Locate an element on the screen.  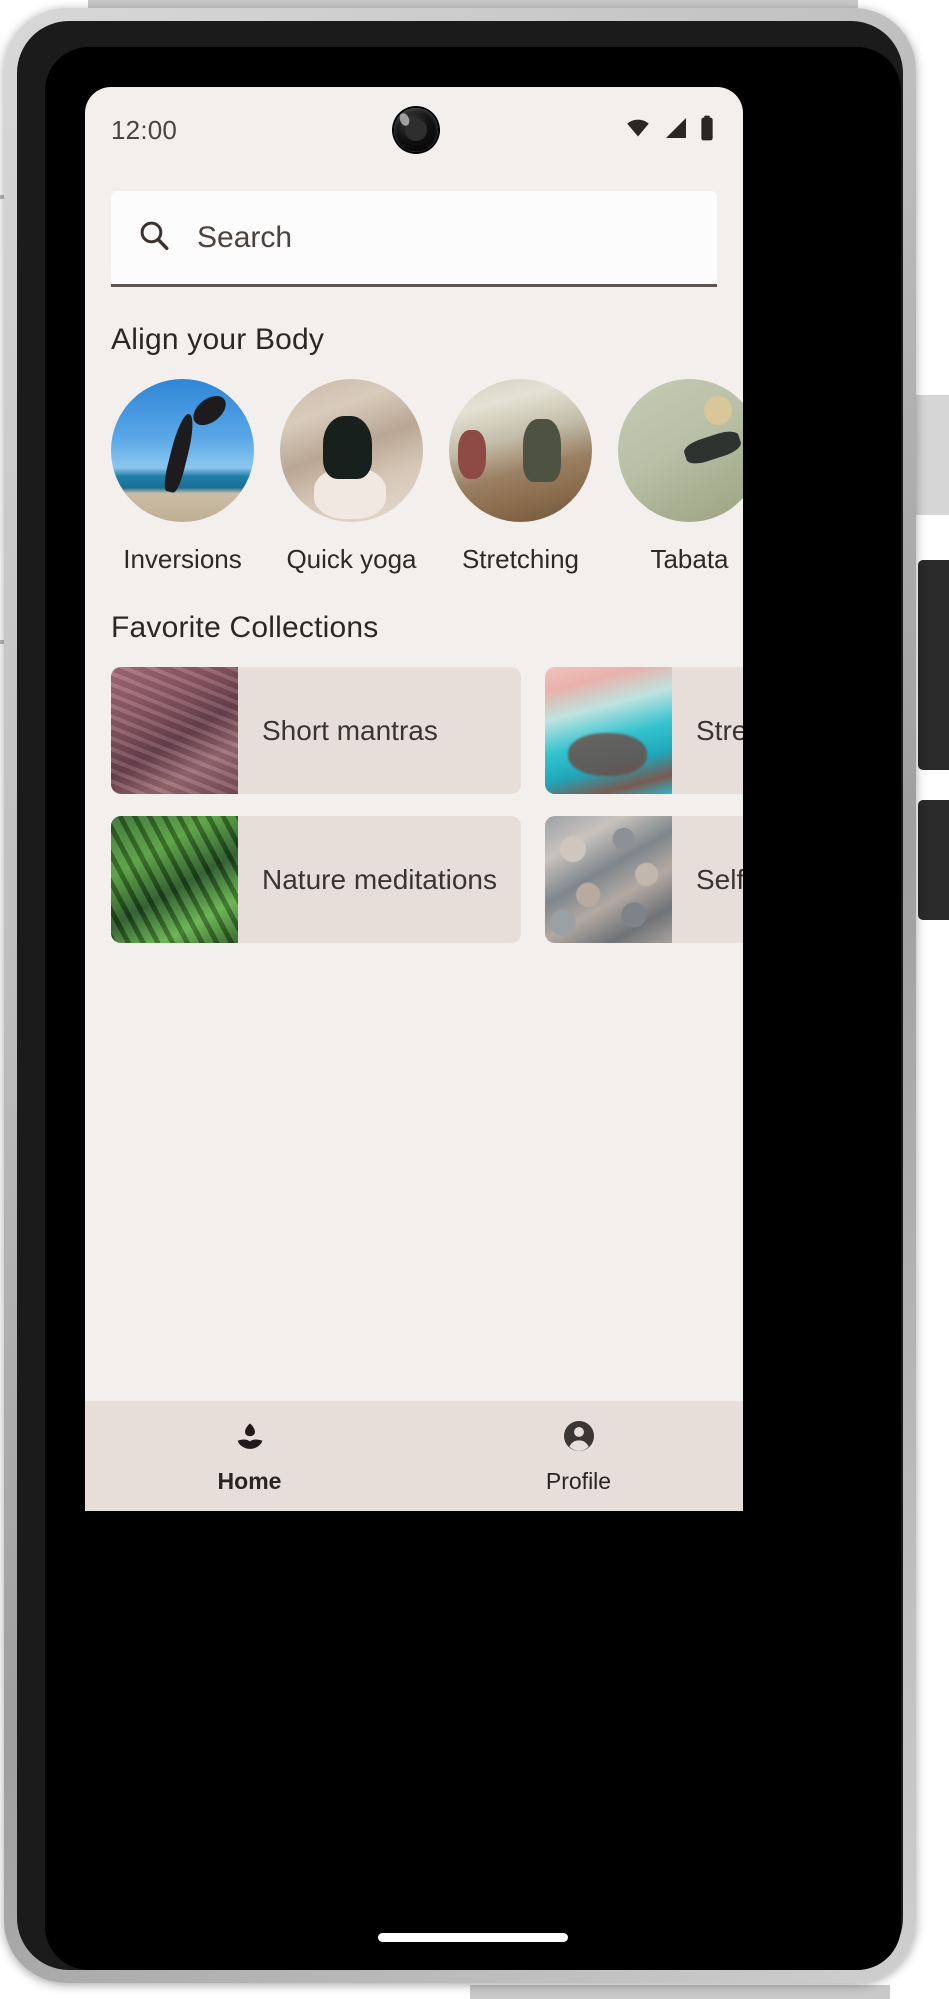
favorite-collections-grid: Short mantras Stress and anxiety is located at coordinates (414, 805).